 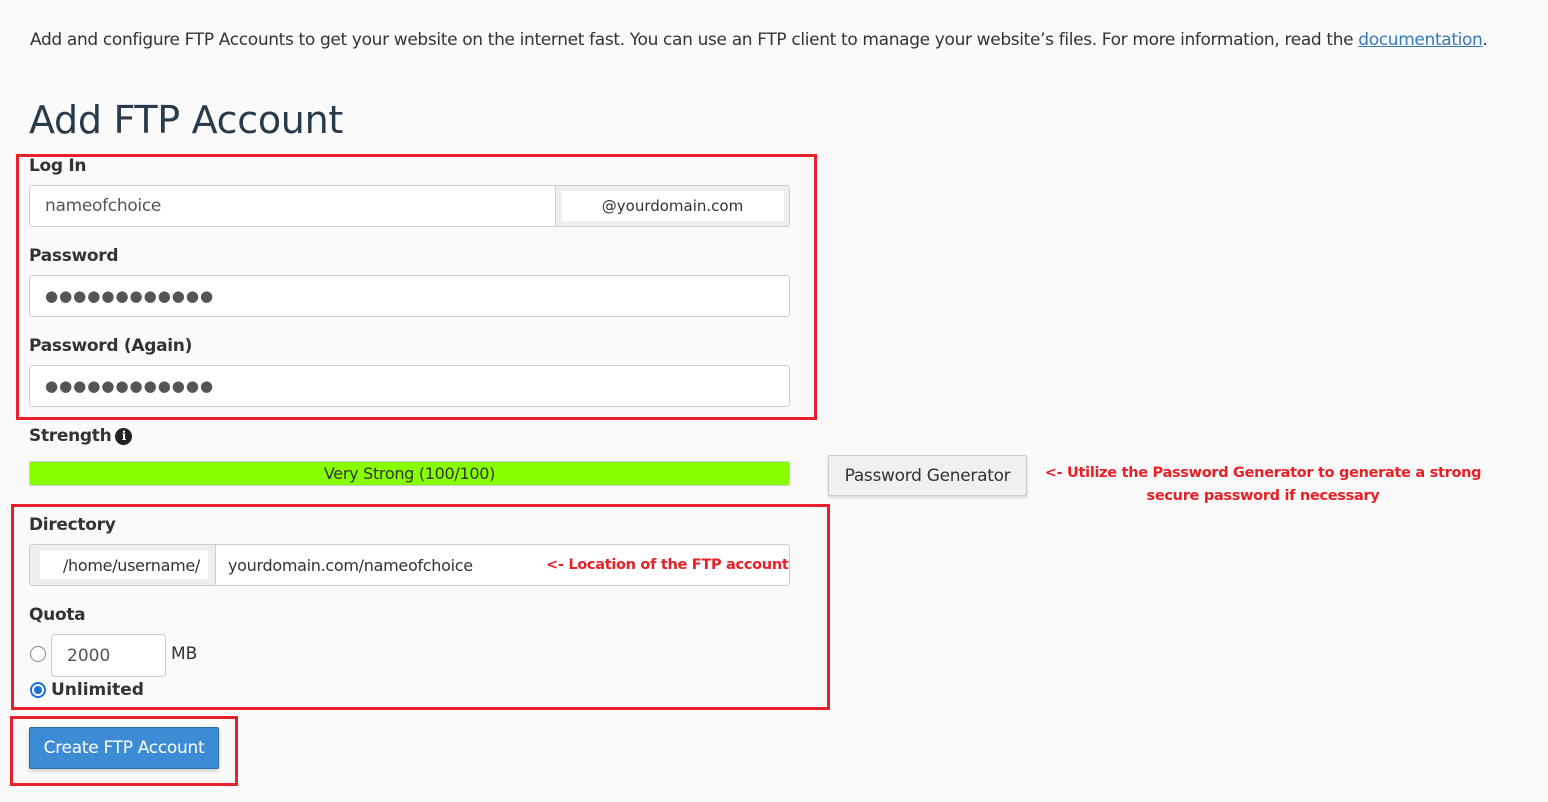 What do you see at coordinates (409, 296) in the screenshot?
I see `password-input: ●●●●●●●●●●●●` at bounding box center [409, 296].